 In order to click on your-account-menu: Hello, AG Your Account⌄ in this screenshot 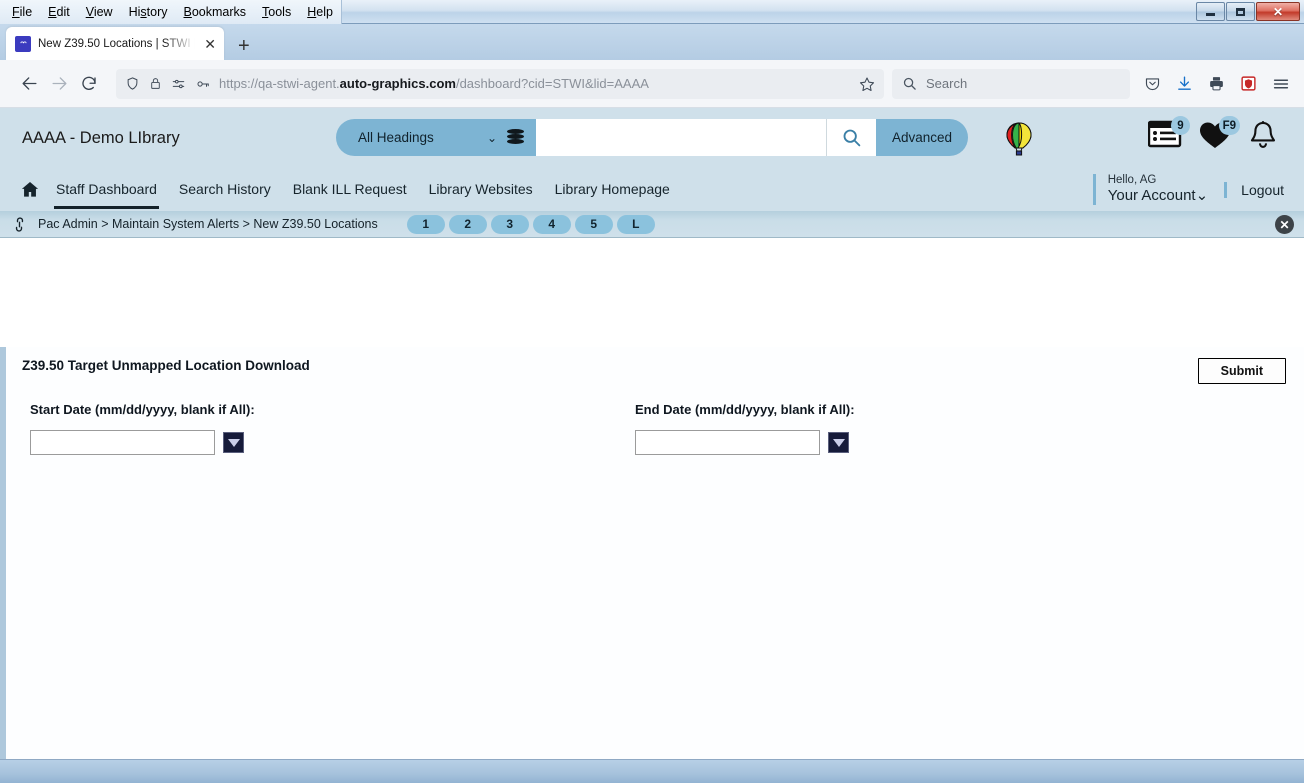, I will do `click(1158, 189)`.